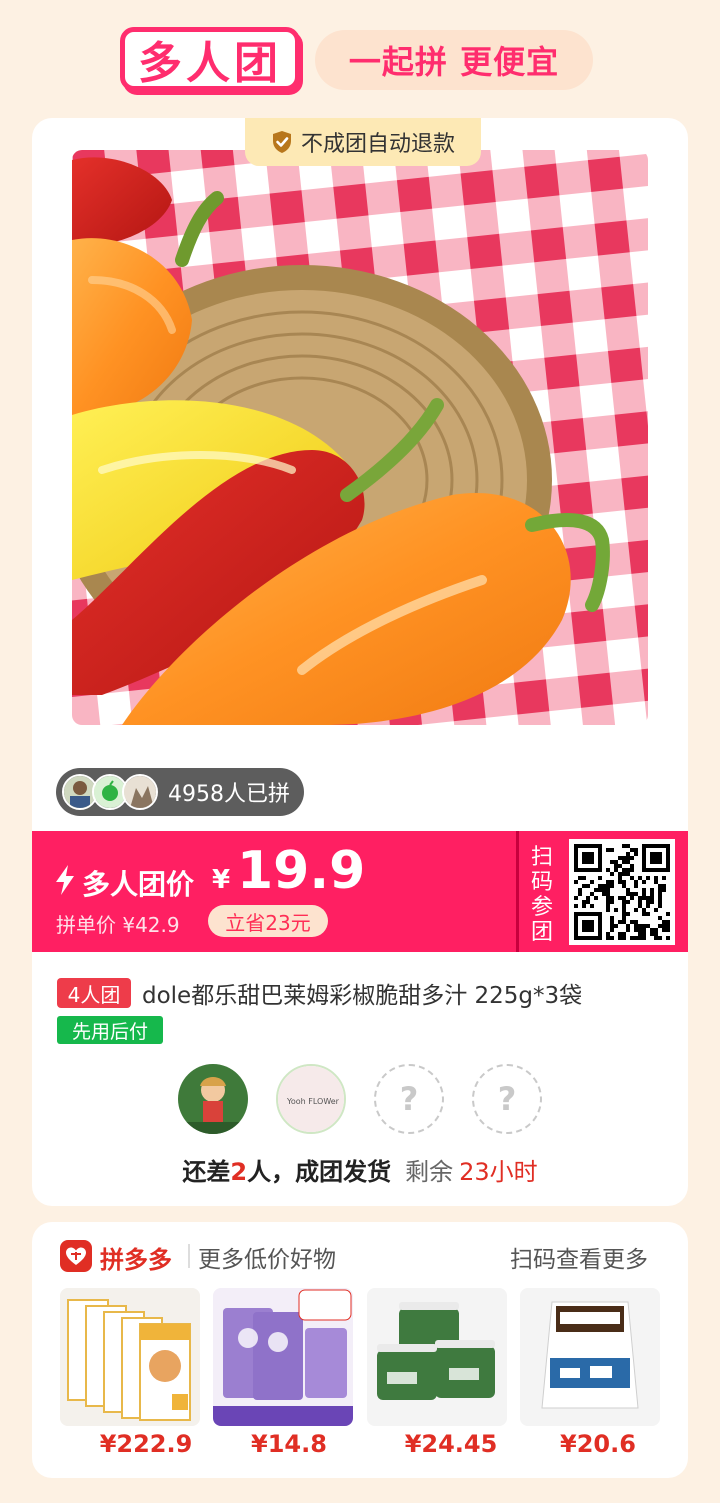 The image size is (720, 1503). Describe the element at coordinates (268, 921) in the screenshot. I see `savings-badge: 立省23元` at that location.